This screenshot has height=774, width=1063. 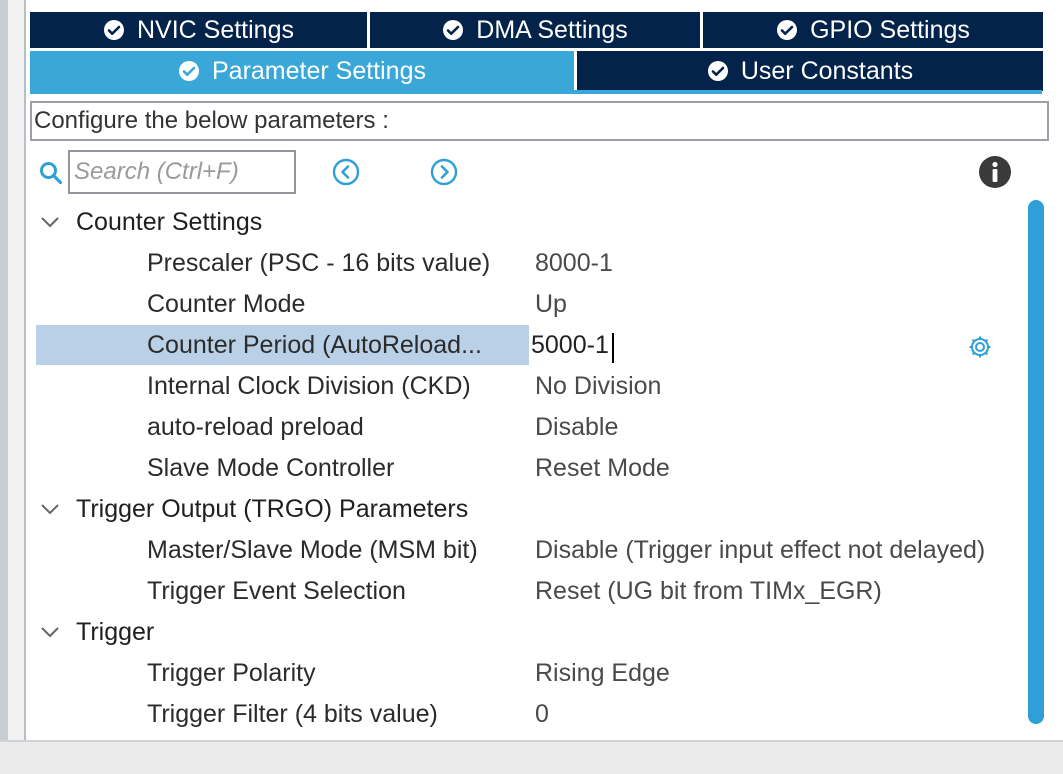 I want to click on param-value: Disable, so click(x=577, y=427).